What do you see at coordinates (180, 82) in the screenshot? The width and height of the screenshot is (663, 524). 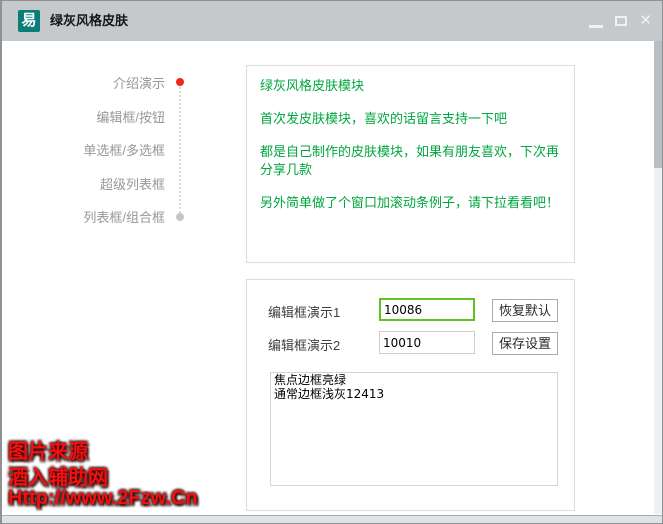 I see `active-nav-dot-icon` at bounding box center [180, 82].